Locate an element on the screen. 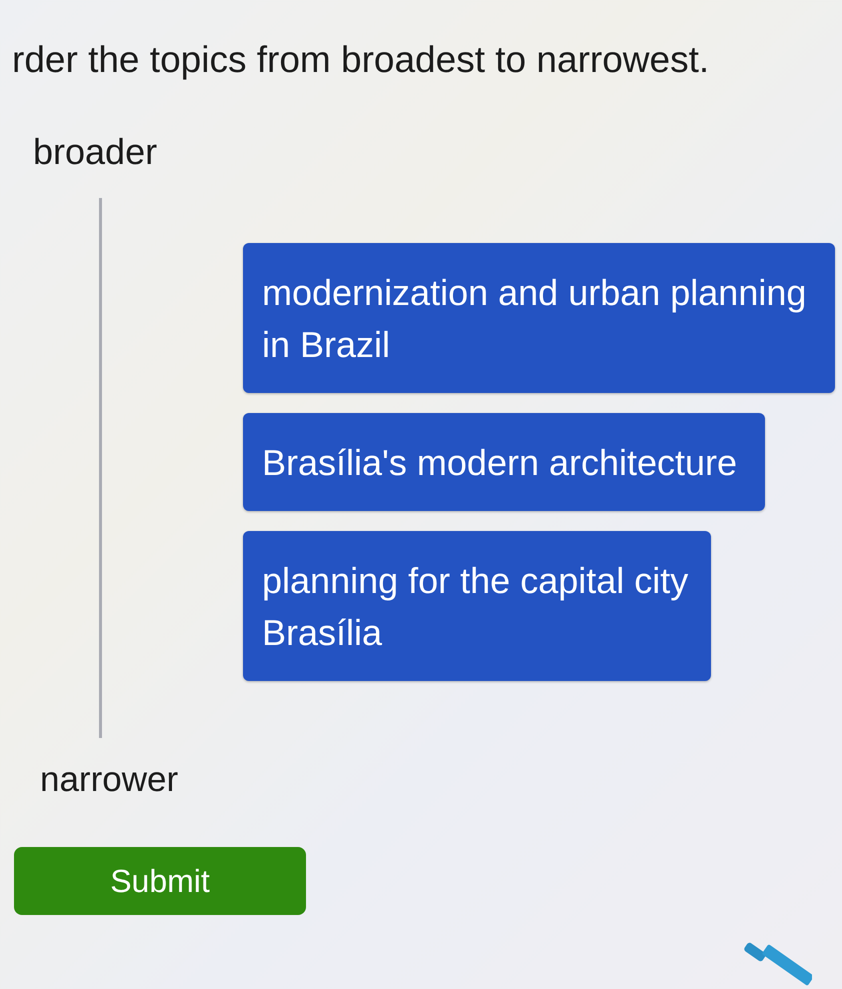 The height and width of the screenshot is (989, 842). scale-top-label: broader is located at coordinates (95, 152).